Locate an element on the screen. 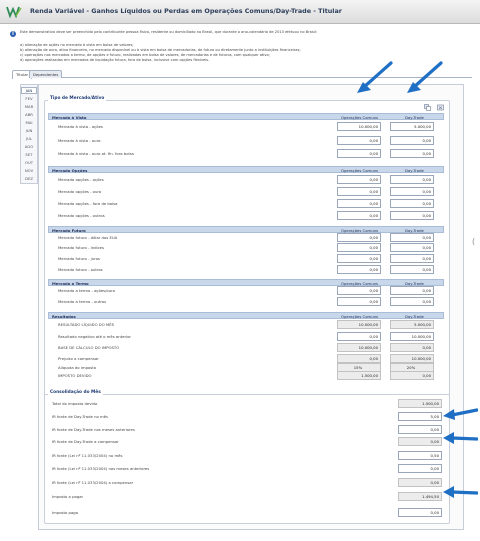  futuro-outros-daytrade-input: 0,00 is located at coordinates (412, 269).